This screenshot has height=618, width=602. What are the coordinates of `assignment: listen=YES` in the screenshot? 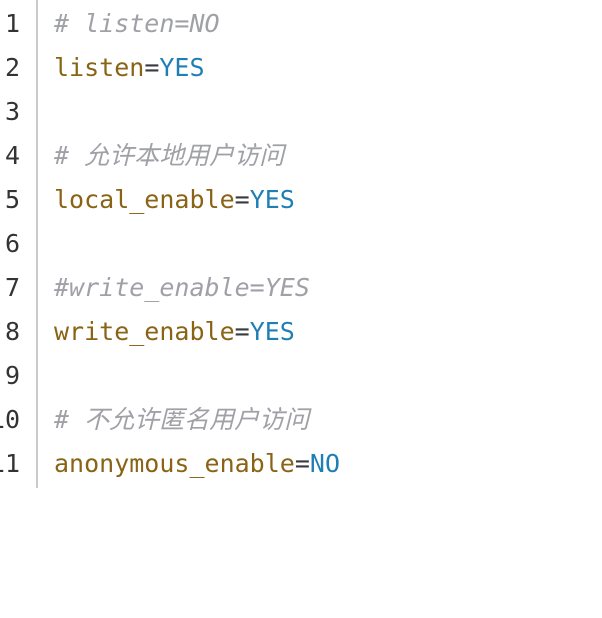 It's located at (129, 68).